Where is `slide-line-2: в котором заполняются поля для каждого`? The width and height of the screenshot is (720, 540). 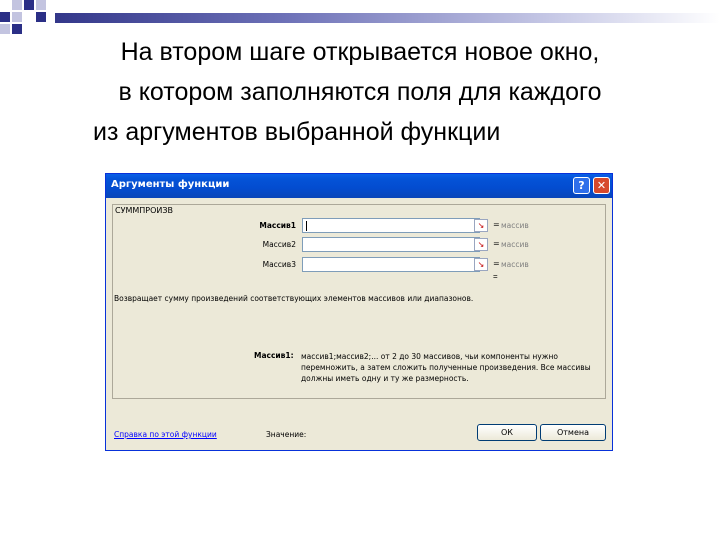
slide-line-2: в котором заполняются поля для каждого is located at coordinates (360, 92).